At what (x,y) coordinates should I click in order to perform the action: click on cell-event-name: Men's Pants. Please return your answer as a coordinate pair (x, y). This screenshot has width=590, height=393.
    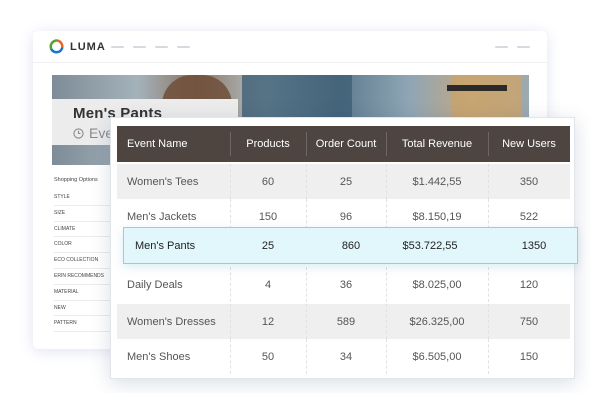
    Looking at the image, I should click on (165, 245).